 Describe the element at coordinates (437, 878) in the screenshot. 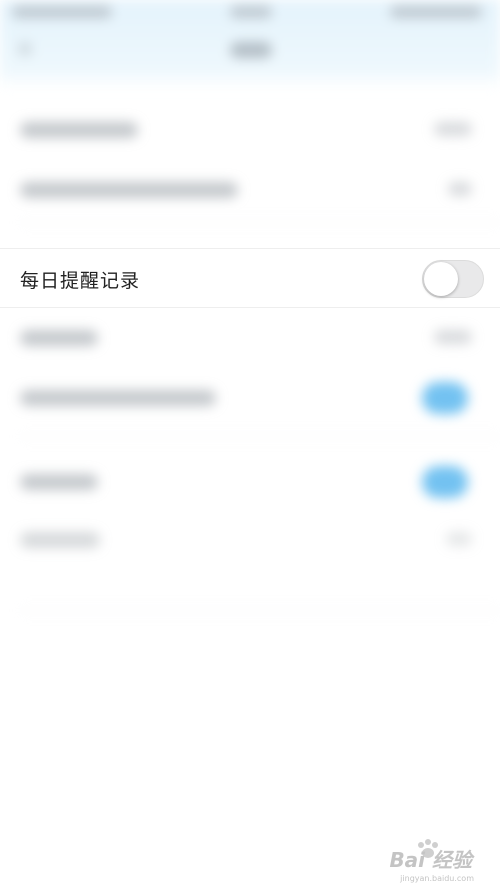

I see `watermark-url: jingyan.baidu.com` at that location.